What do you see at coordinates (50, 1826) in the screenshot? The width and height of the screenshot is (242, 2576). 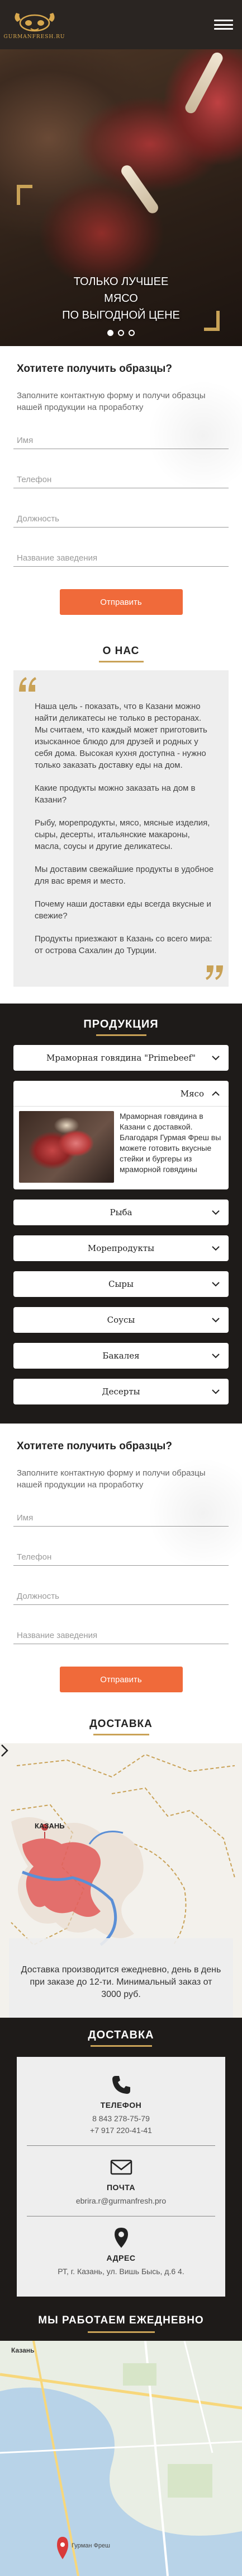 I see `city-label: КАЗАНЬ` at bounding box center [50, 1826].